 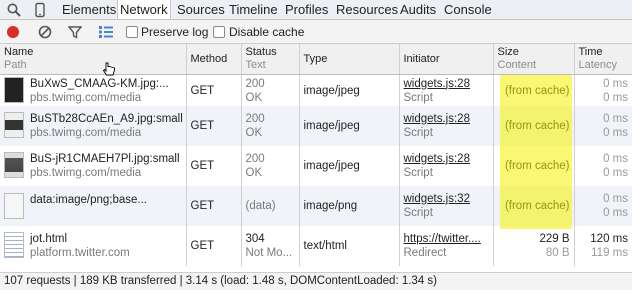 I want to click on network-toolbar: Preserve log Disable cache, so click(x=316, y=32).